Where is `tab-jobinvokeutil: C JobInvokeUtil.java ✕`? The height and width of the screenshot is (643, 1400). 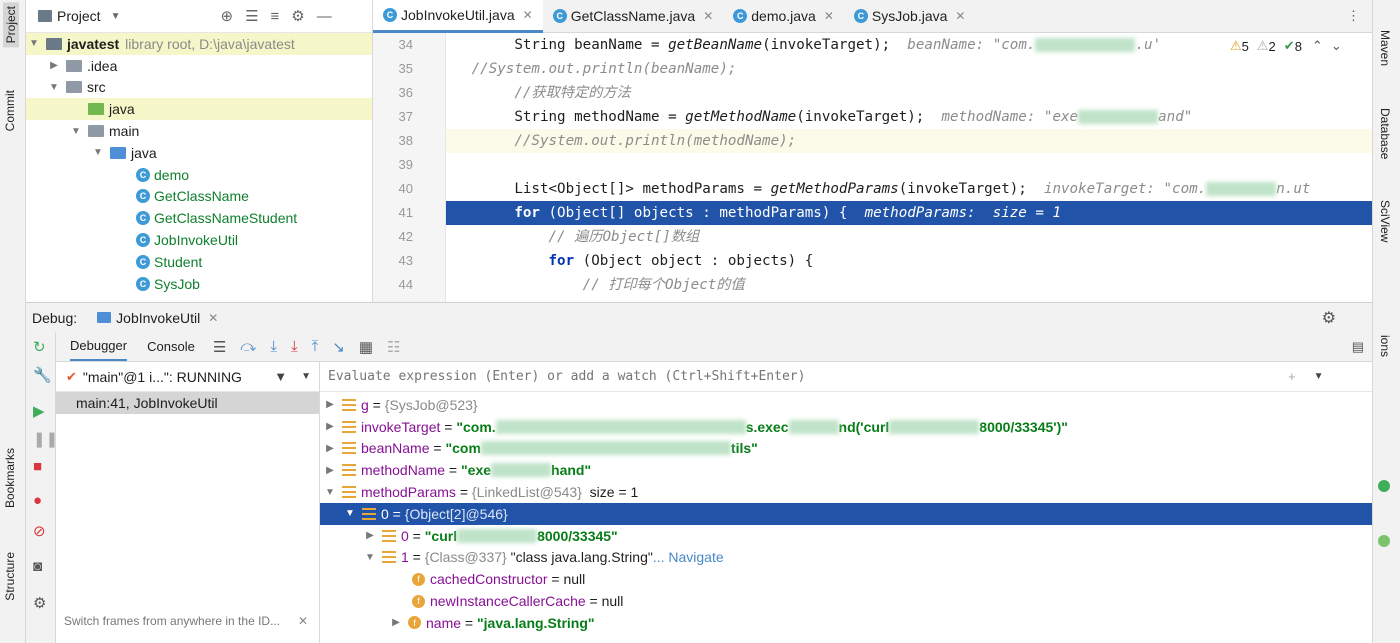
tab-jobinvokeutil: C JobInvokeUtil.java ✕ is located at coordinates (458, 16).